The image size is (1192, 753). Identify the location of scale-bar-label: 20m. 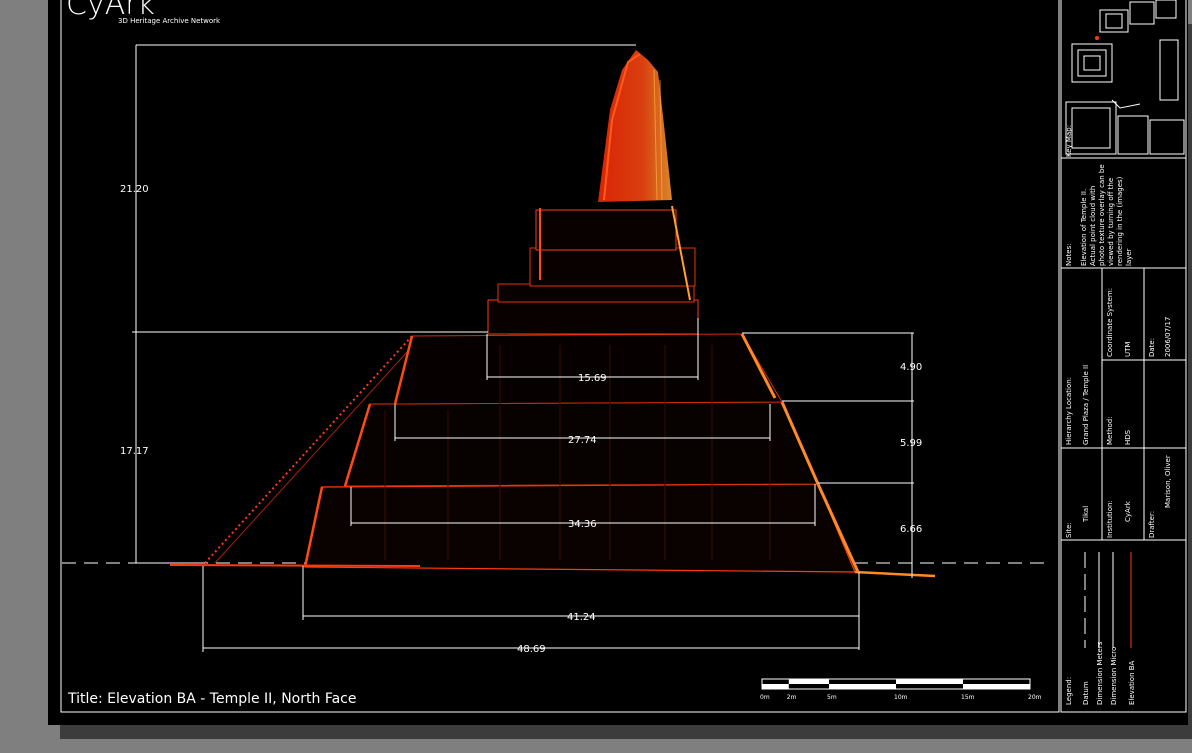
(1035, 697).